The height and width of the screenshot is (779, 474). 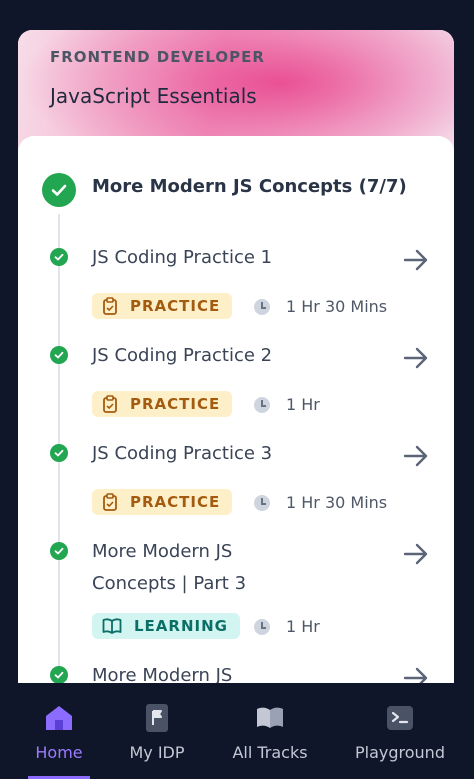 I want to click on nav-home-label: Home, so click(x=59, y=752).